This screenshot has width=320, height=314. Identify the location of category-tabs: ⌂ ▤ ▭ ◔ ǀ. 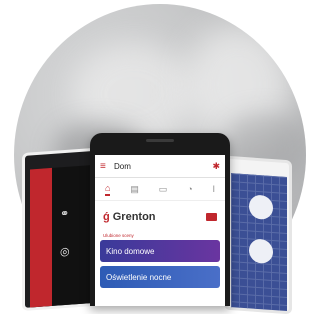
(160, 189).